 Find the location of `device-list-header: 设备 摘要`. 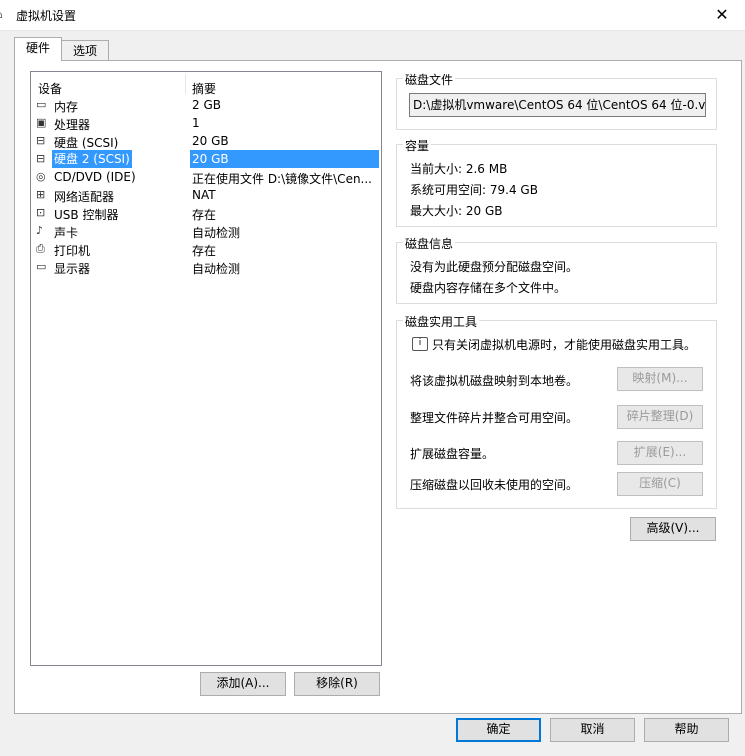

device-list-header: 设备 摘要 is located at coordinates (206, 84).